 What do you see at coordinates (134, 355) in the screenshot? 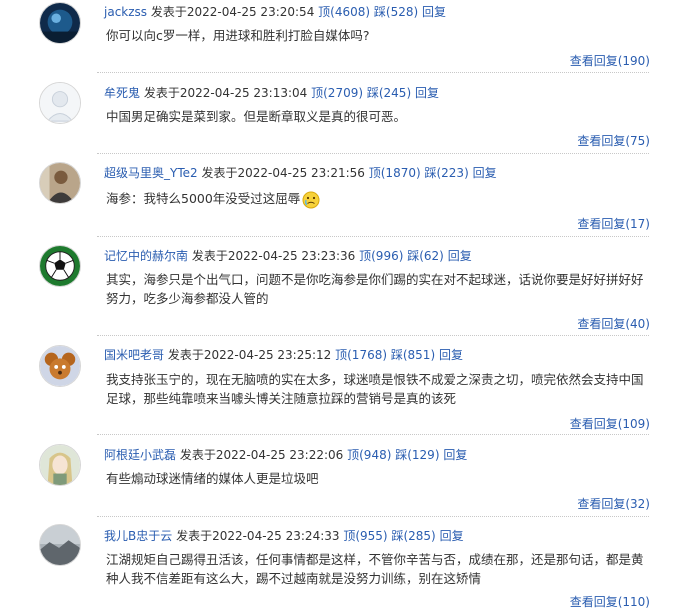
I see `username-link: 国米吧老哥` at bounding box center [134, 355].